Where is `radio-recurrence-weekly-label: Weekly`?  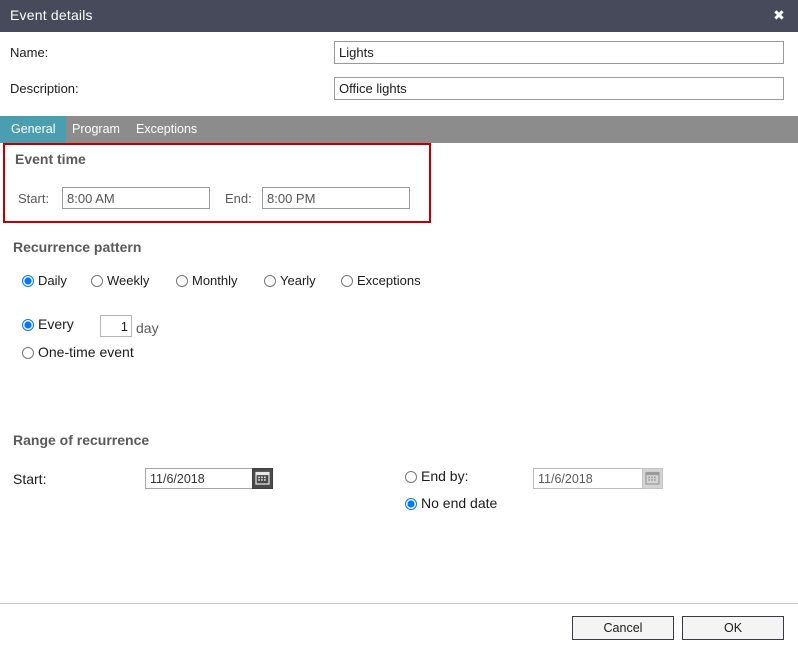 radio-recurrence-weekly-label: Weekly is located at coordinates (128, 280).